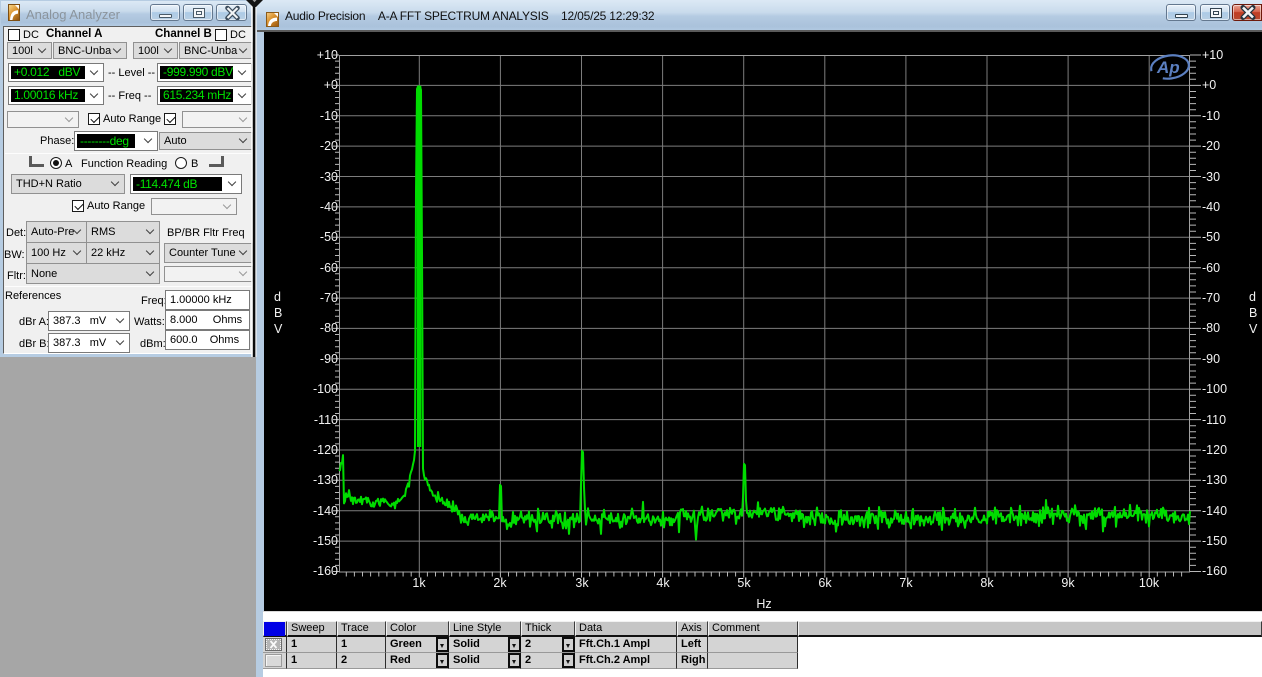  Describe the element at coordinates (1168, 67) in the screenshot. I see `svg-text: Ap` at that location.